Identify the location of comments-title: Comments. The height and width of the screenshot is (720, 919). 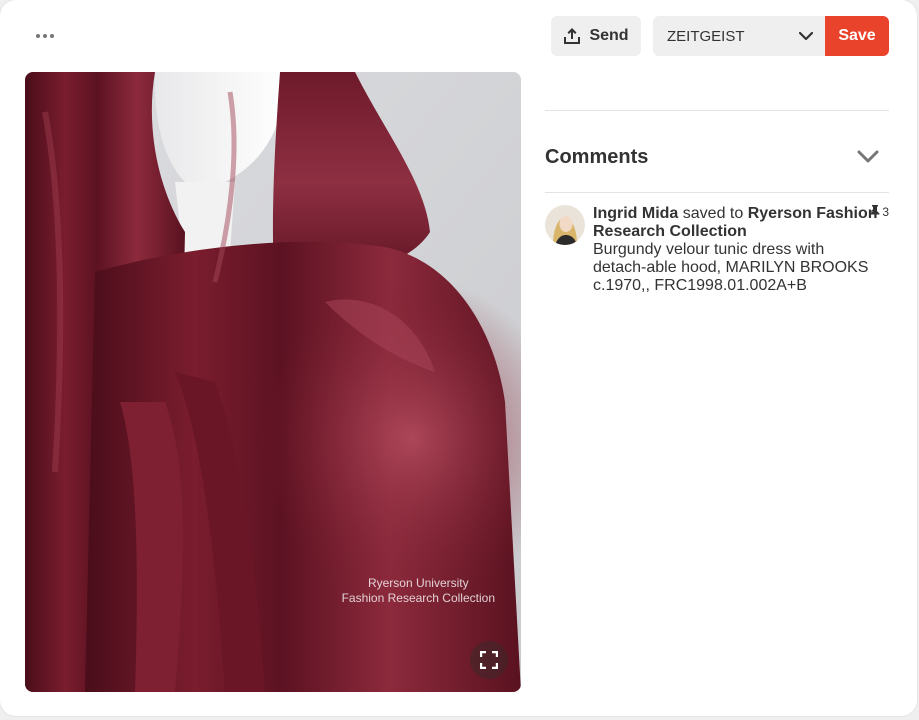
(597, 156).